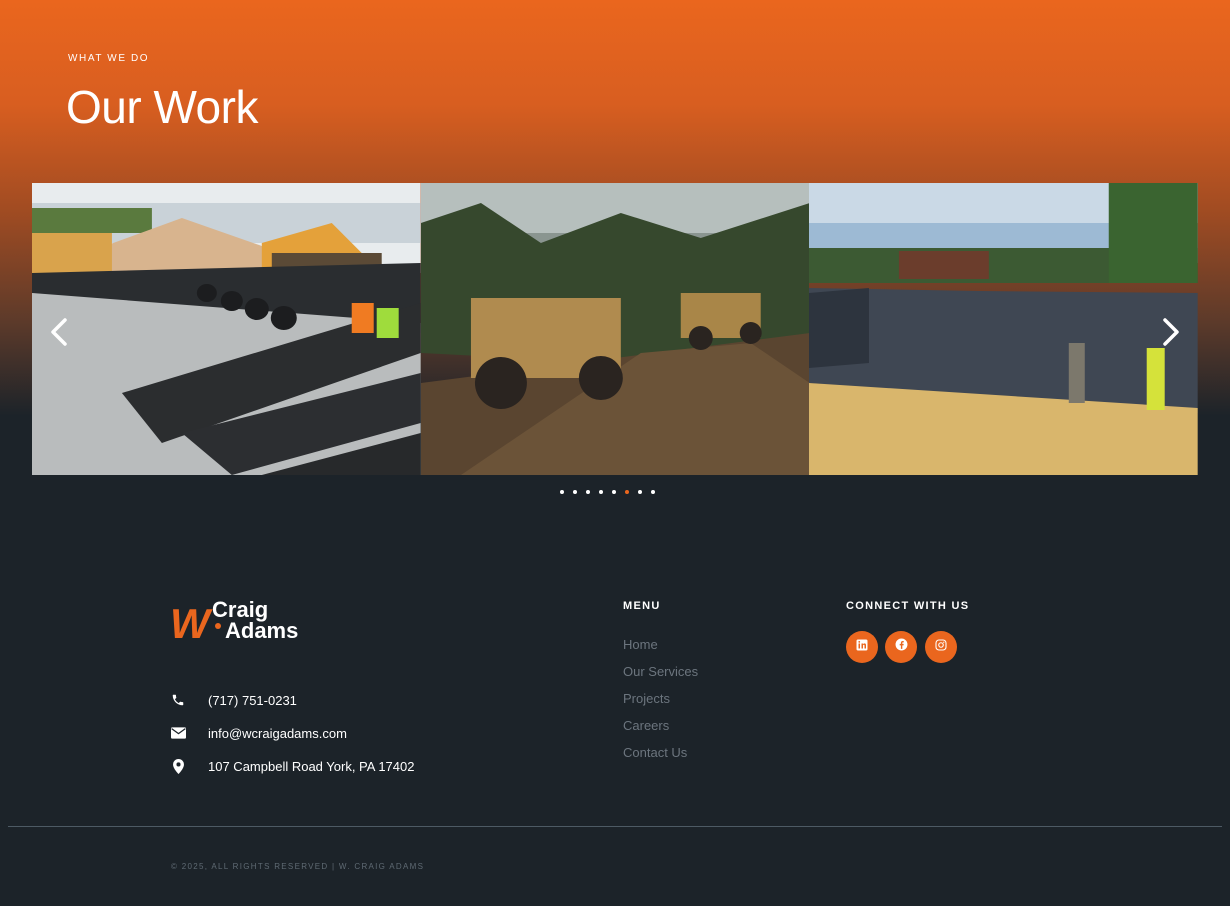  I want to click on envelope-icon, so click(178, 733).